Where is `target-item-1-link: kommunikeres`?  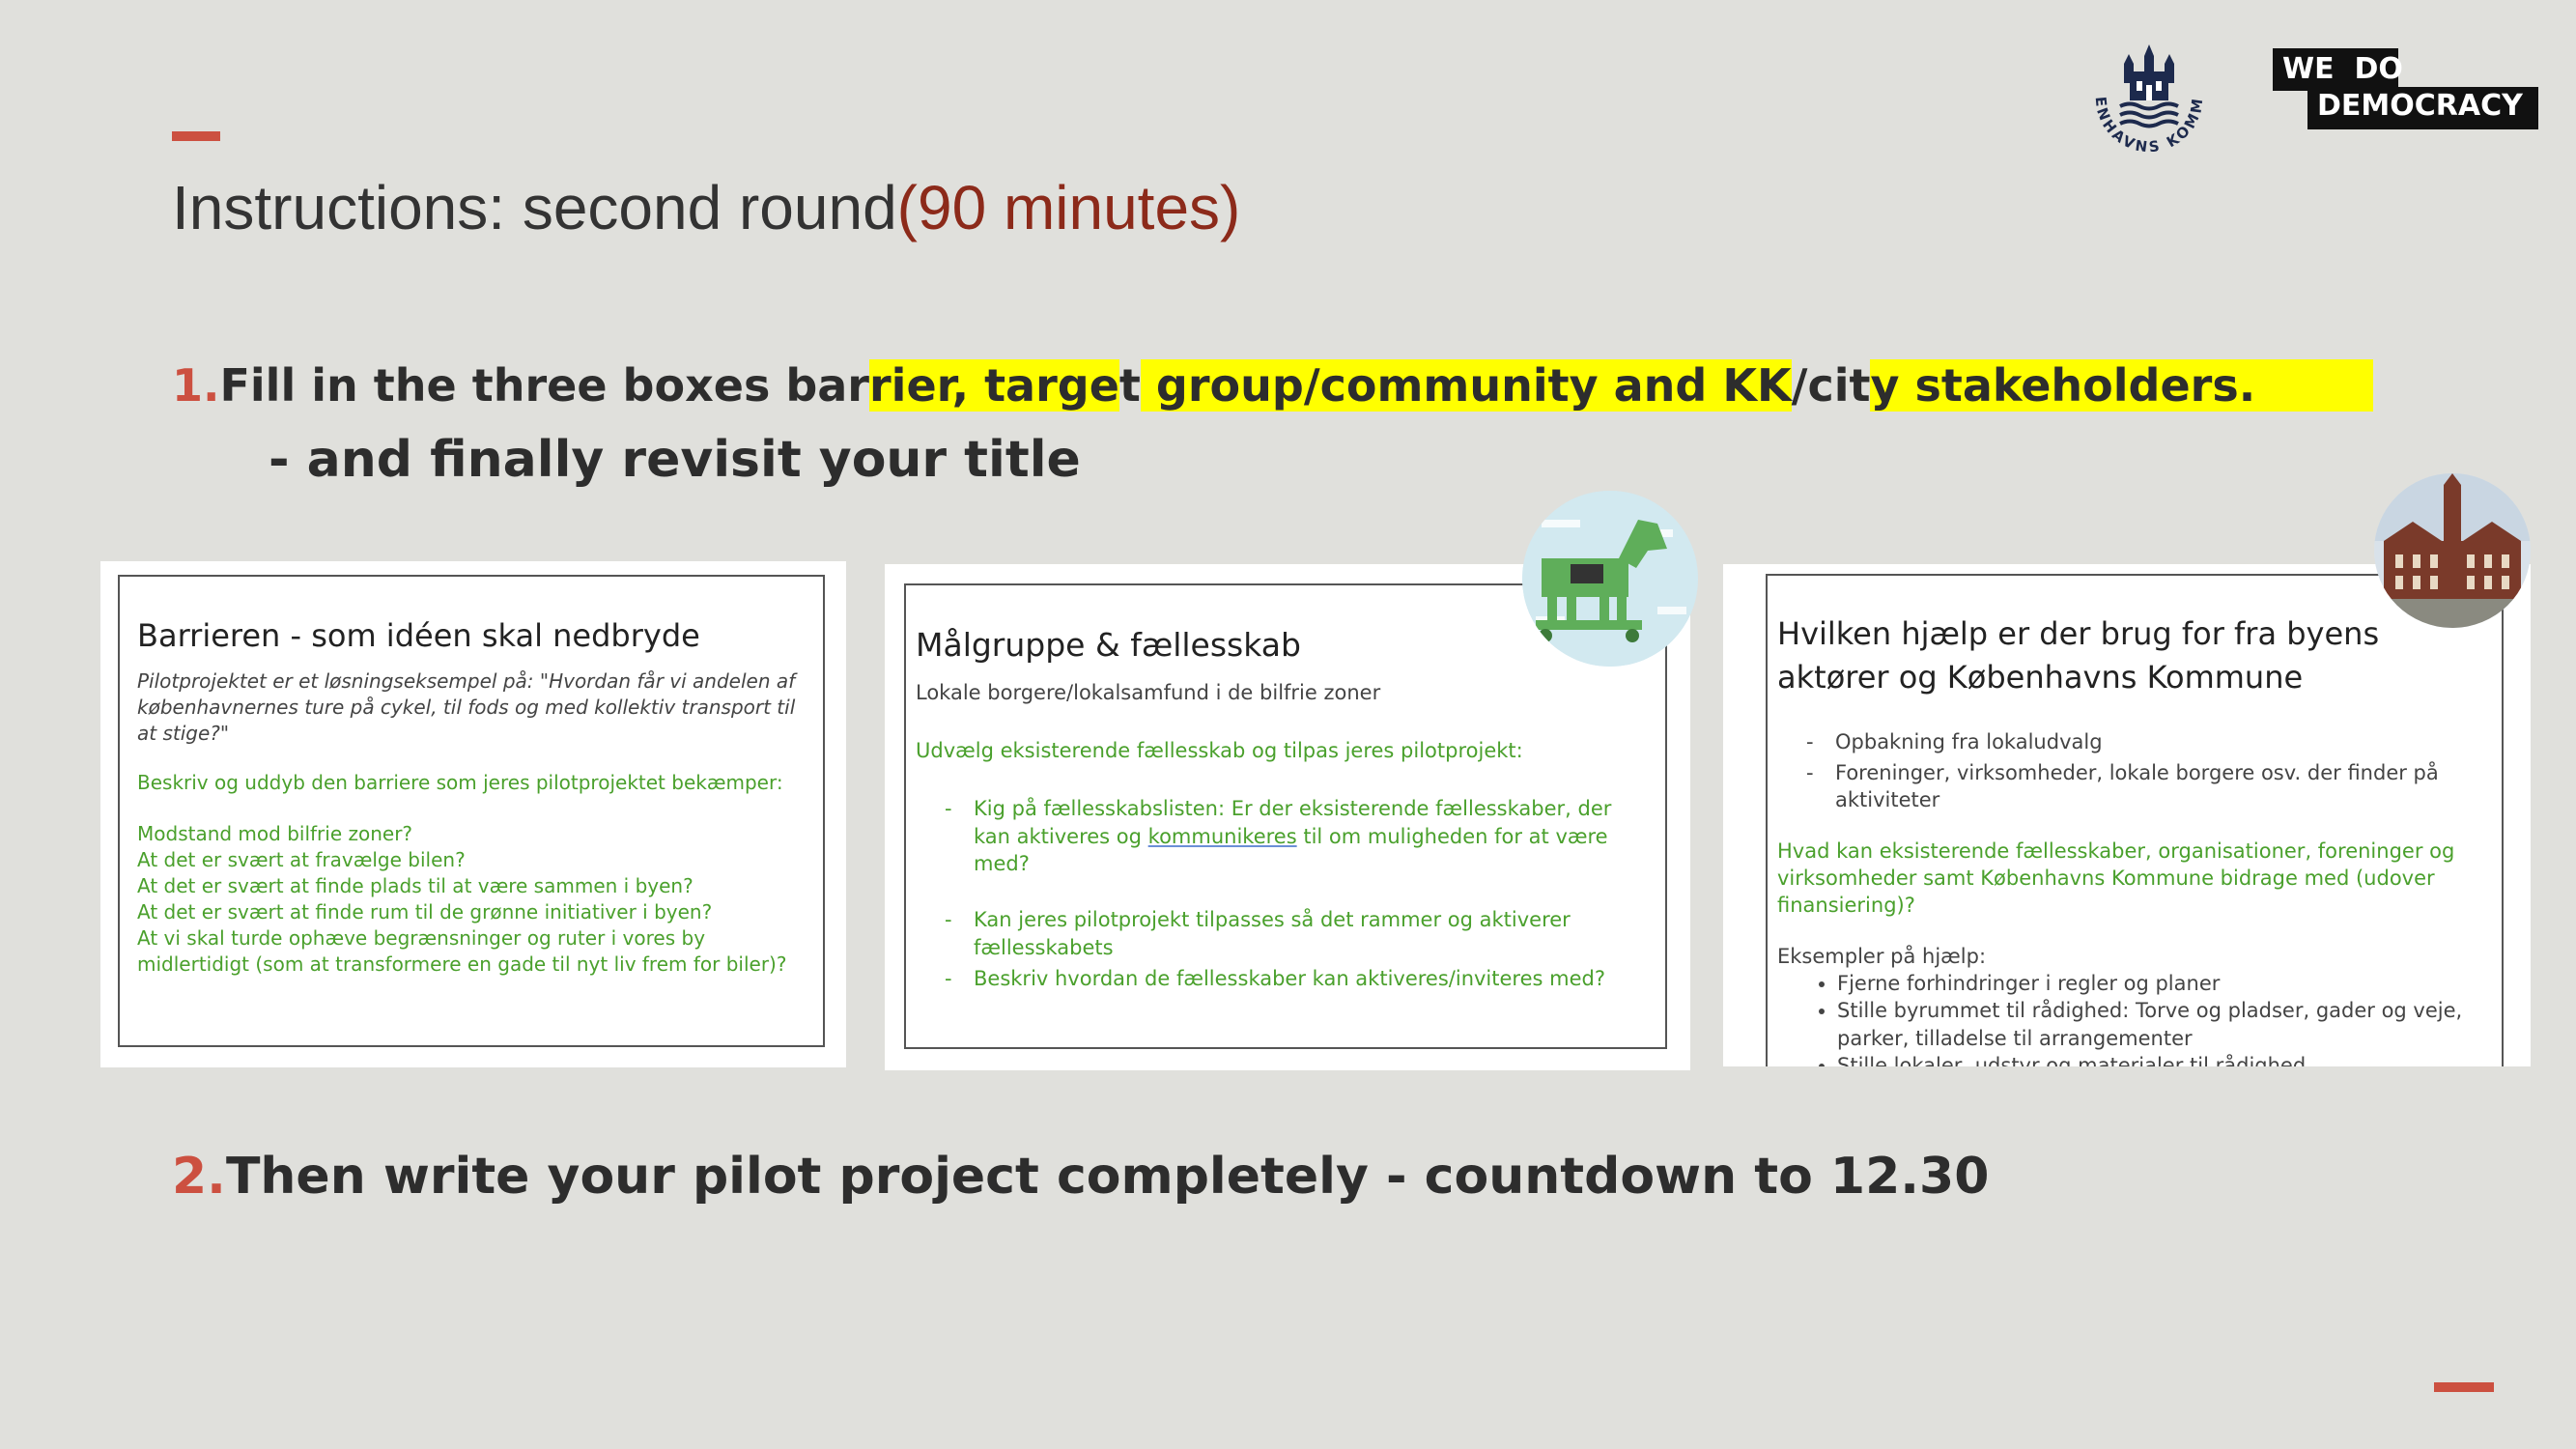
target-item-1-link: kommunikeres is located at coordinates (1222, 836).